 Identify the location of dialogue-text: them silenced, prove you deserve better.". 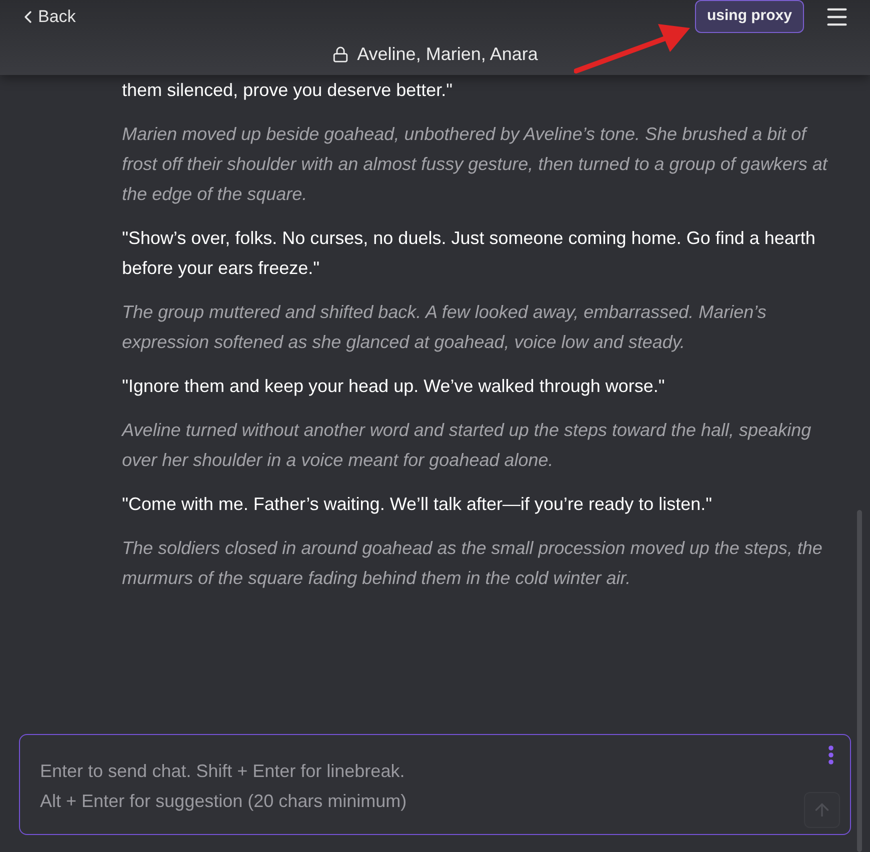
(288, 90).